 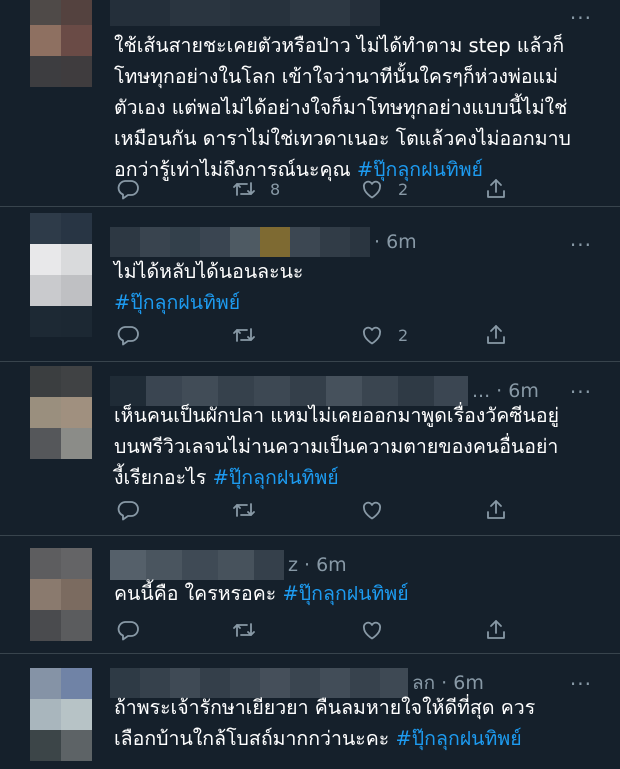 What do you see at coordinates (395, 242) in the screenshot?
I see `tweet-timestamp: · 6m` at bounding box center [395, 242].